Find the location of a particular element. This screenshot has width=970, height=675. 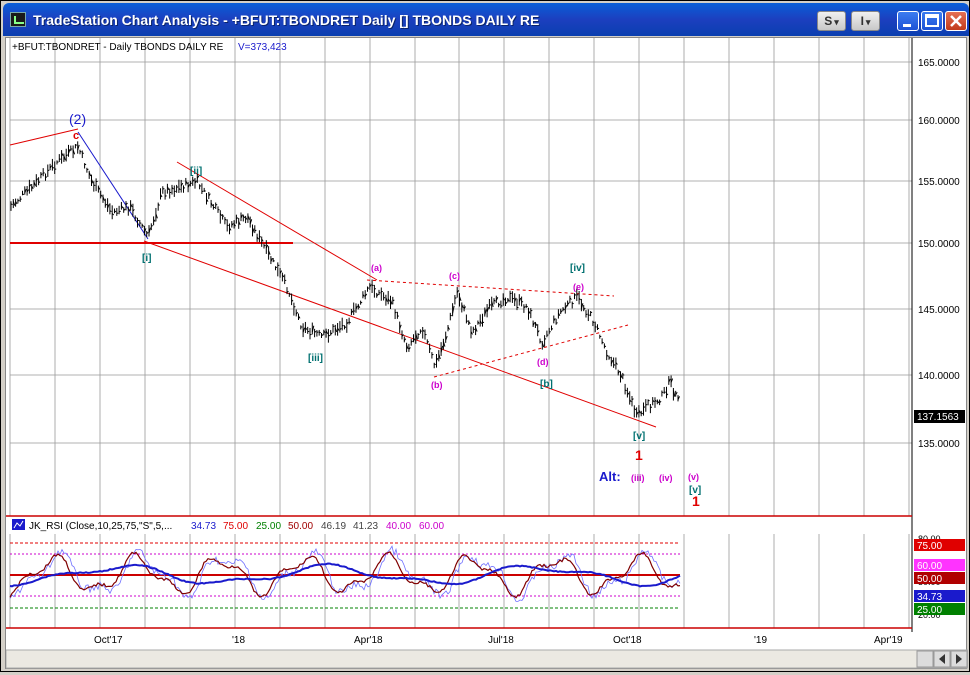

time-tick: Oct'17 is located at coordinates (108, 640).